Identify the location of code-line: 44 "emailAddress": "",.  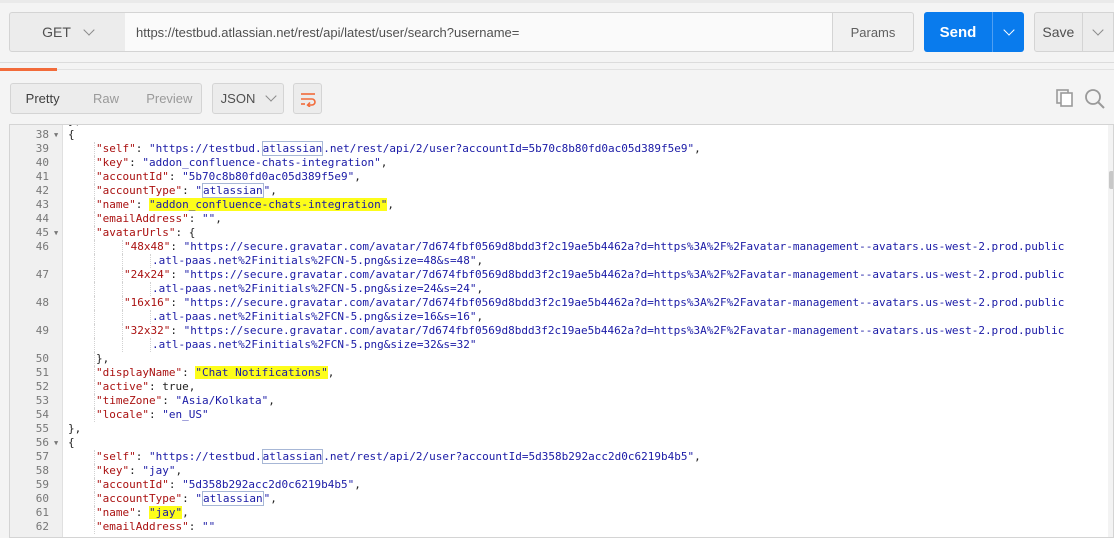
(559, 219).